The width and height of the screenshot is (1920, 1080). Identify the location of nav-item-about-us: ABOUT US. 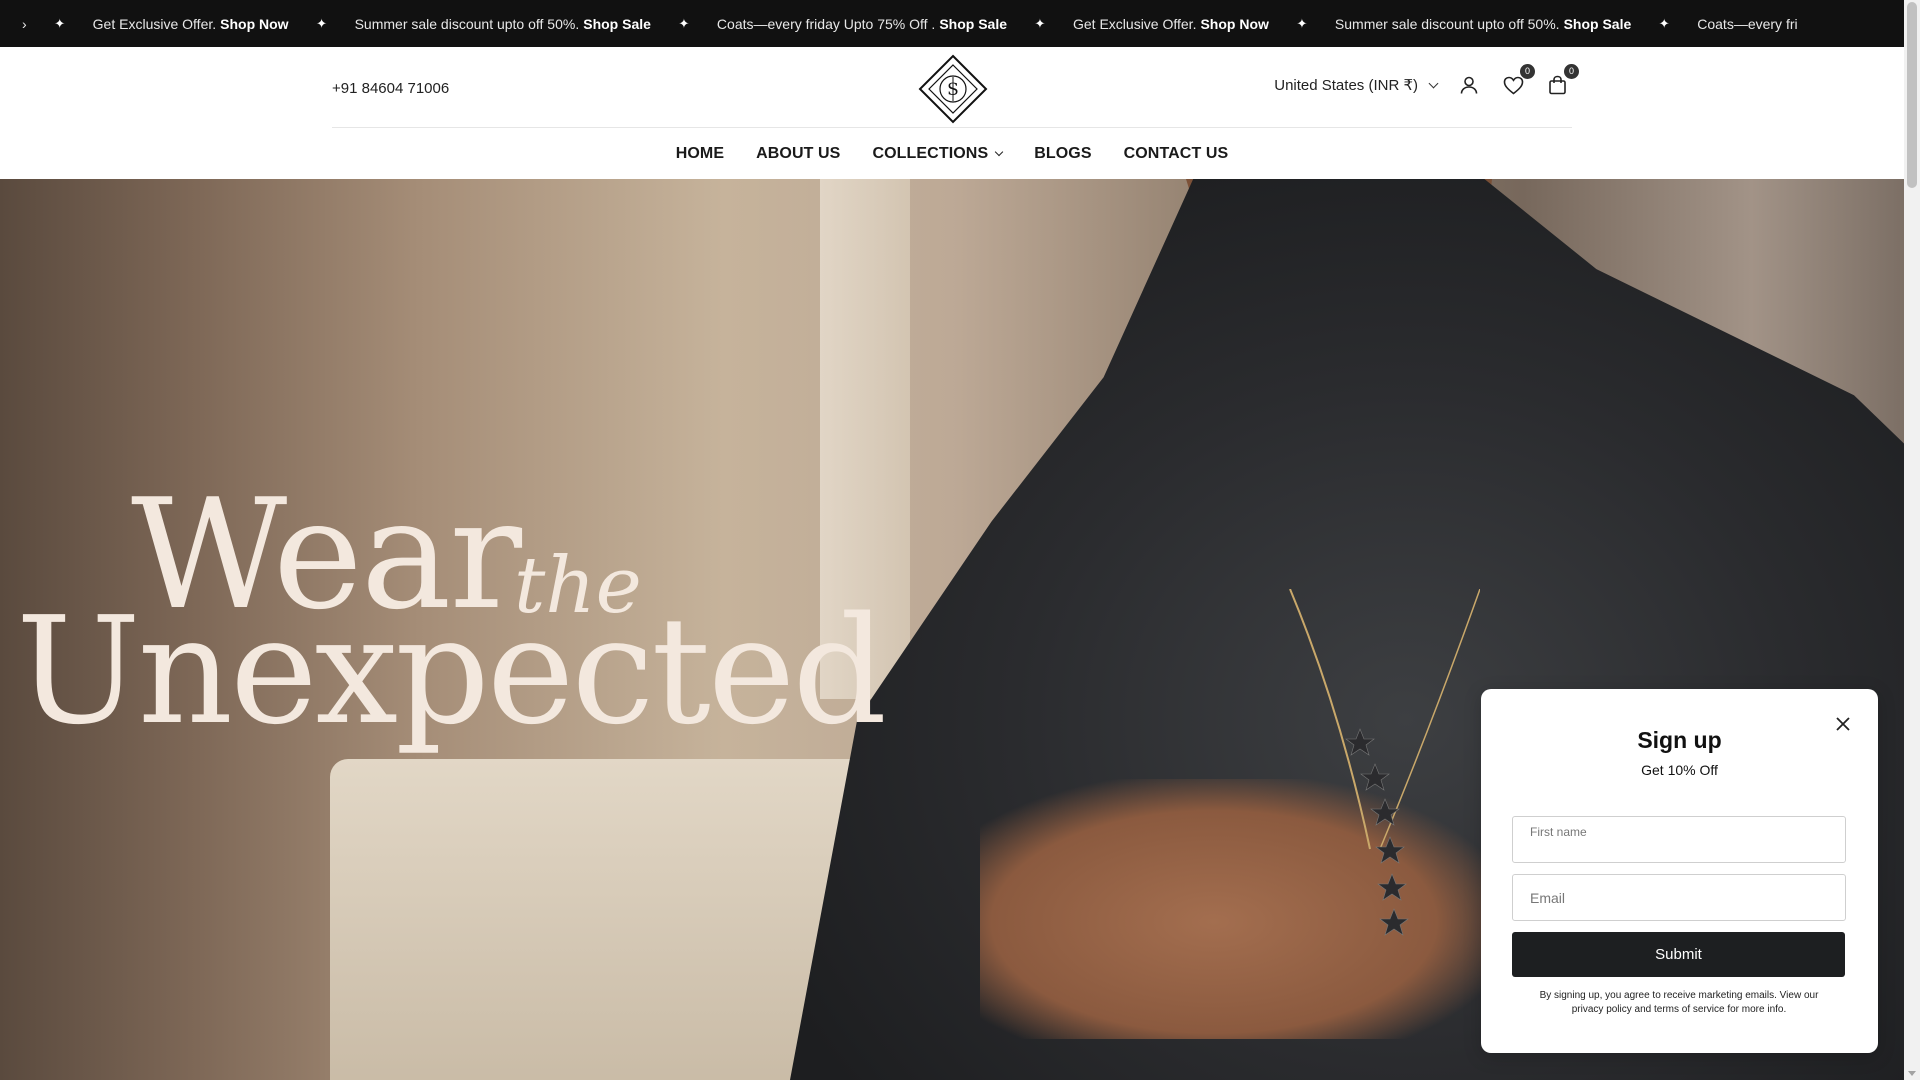
(798, 154).